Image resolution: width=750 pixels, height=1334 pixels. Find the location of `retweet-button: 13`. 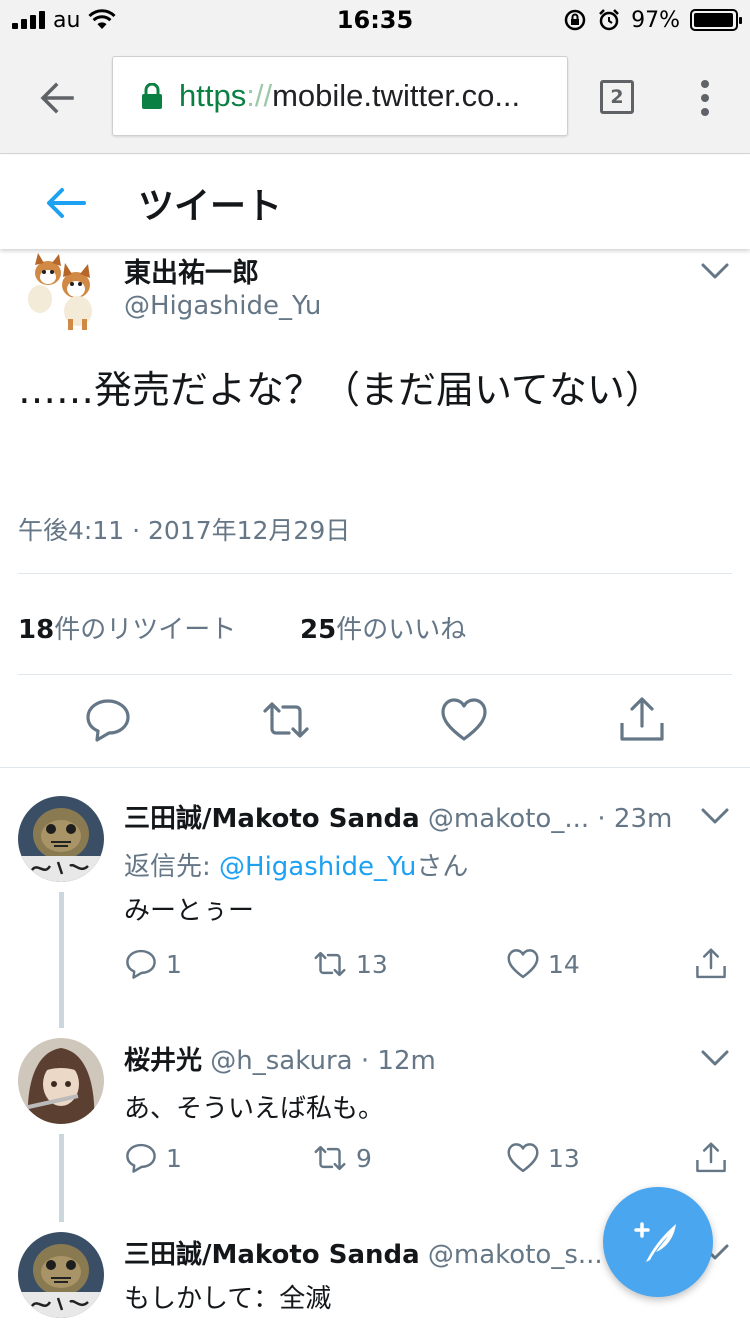

retweet-button: 13 is located at coordinates (350, 964).